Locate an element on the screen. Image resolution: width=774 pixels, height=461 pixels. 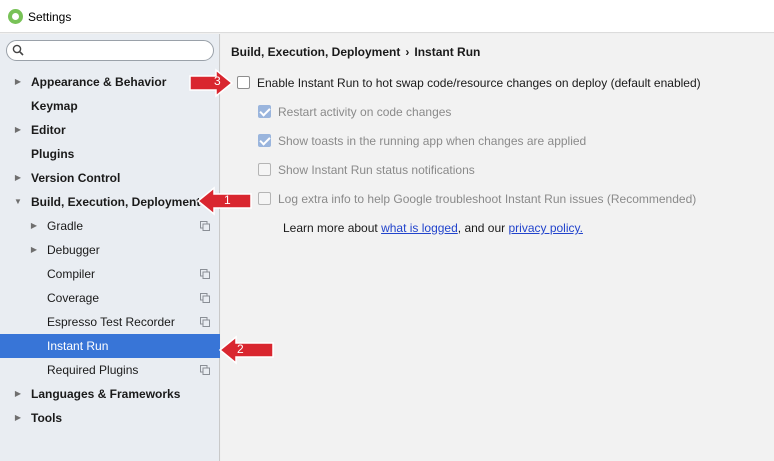
sidebar-item-label: Editor is located at coordinates (48, 130).